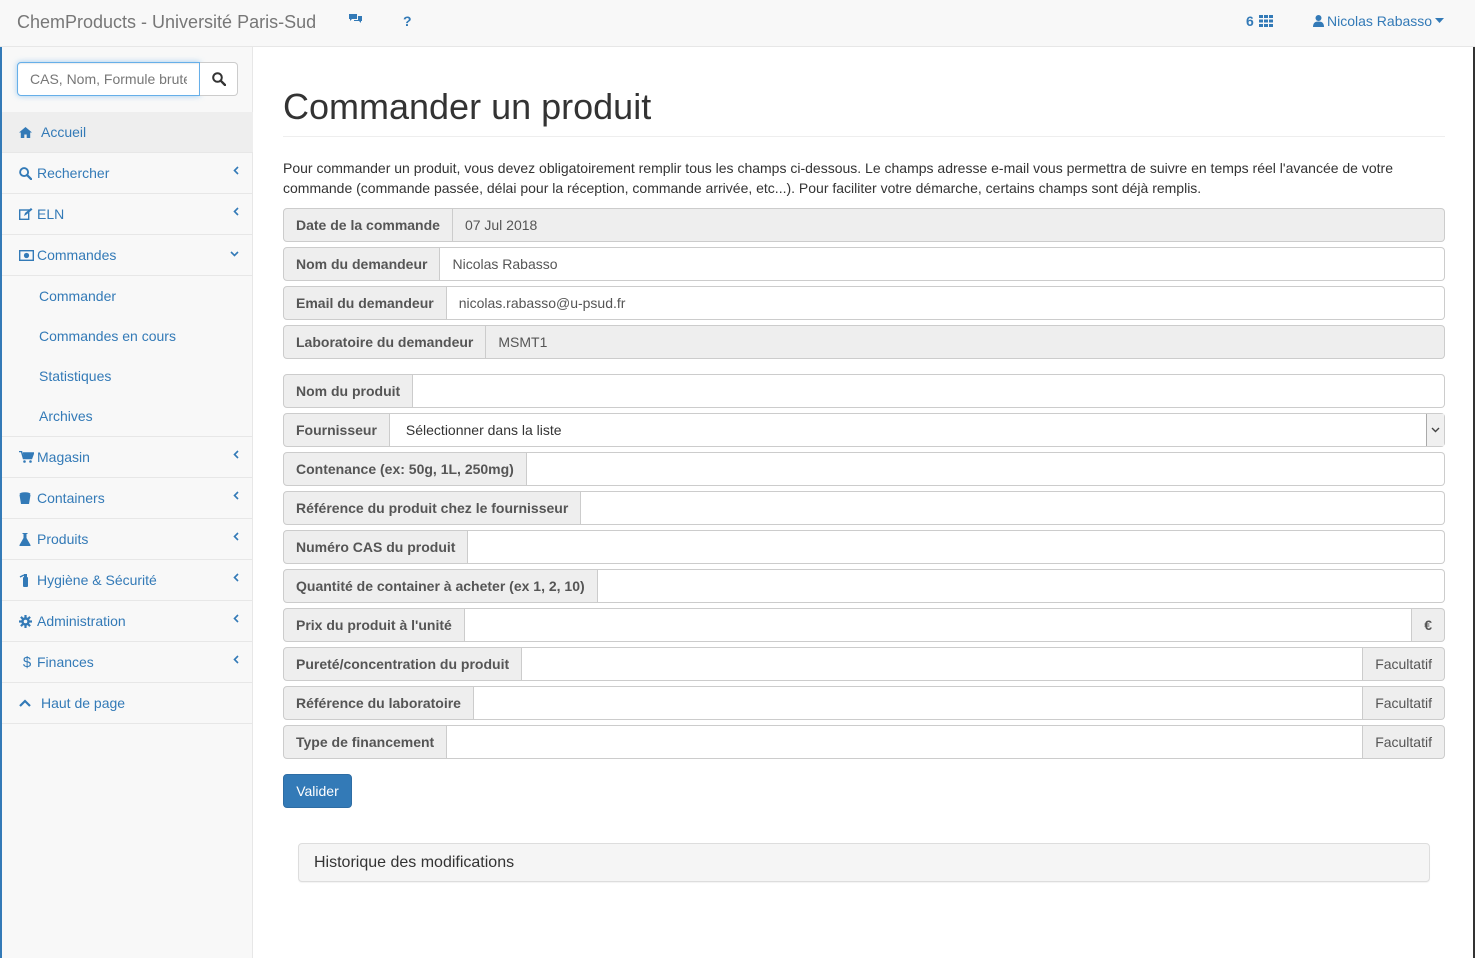 Image resolution: width=1475 pixels, height=958 pixels. I want to click on submenu-item-commandes-en-cours: Commandes en cours, so click(127, 336).